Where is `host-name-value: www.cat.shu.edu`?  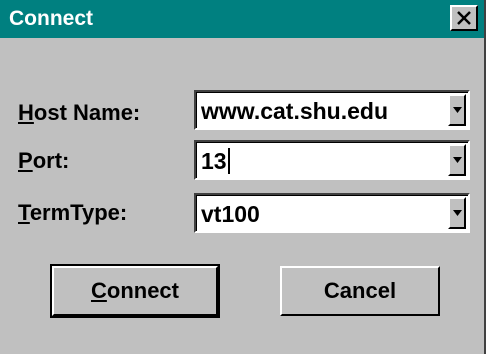 host-name-value: www.cat.shu.edu is located at coordinates (294, 111).